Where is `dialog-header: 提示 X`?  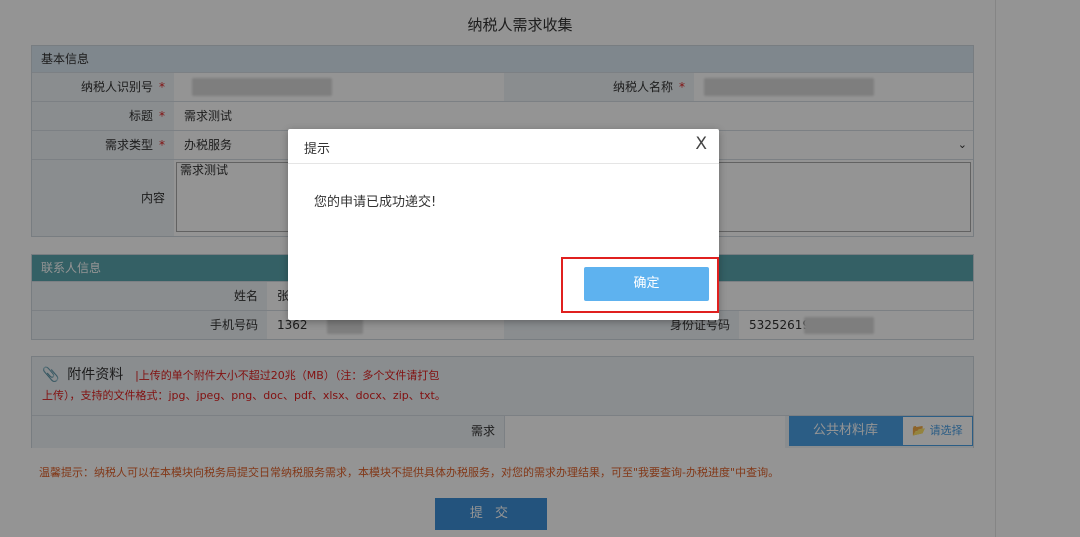 dialog-header: 提示 X is located at coordinates (503, 146).